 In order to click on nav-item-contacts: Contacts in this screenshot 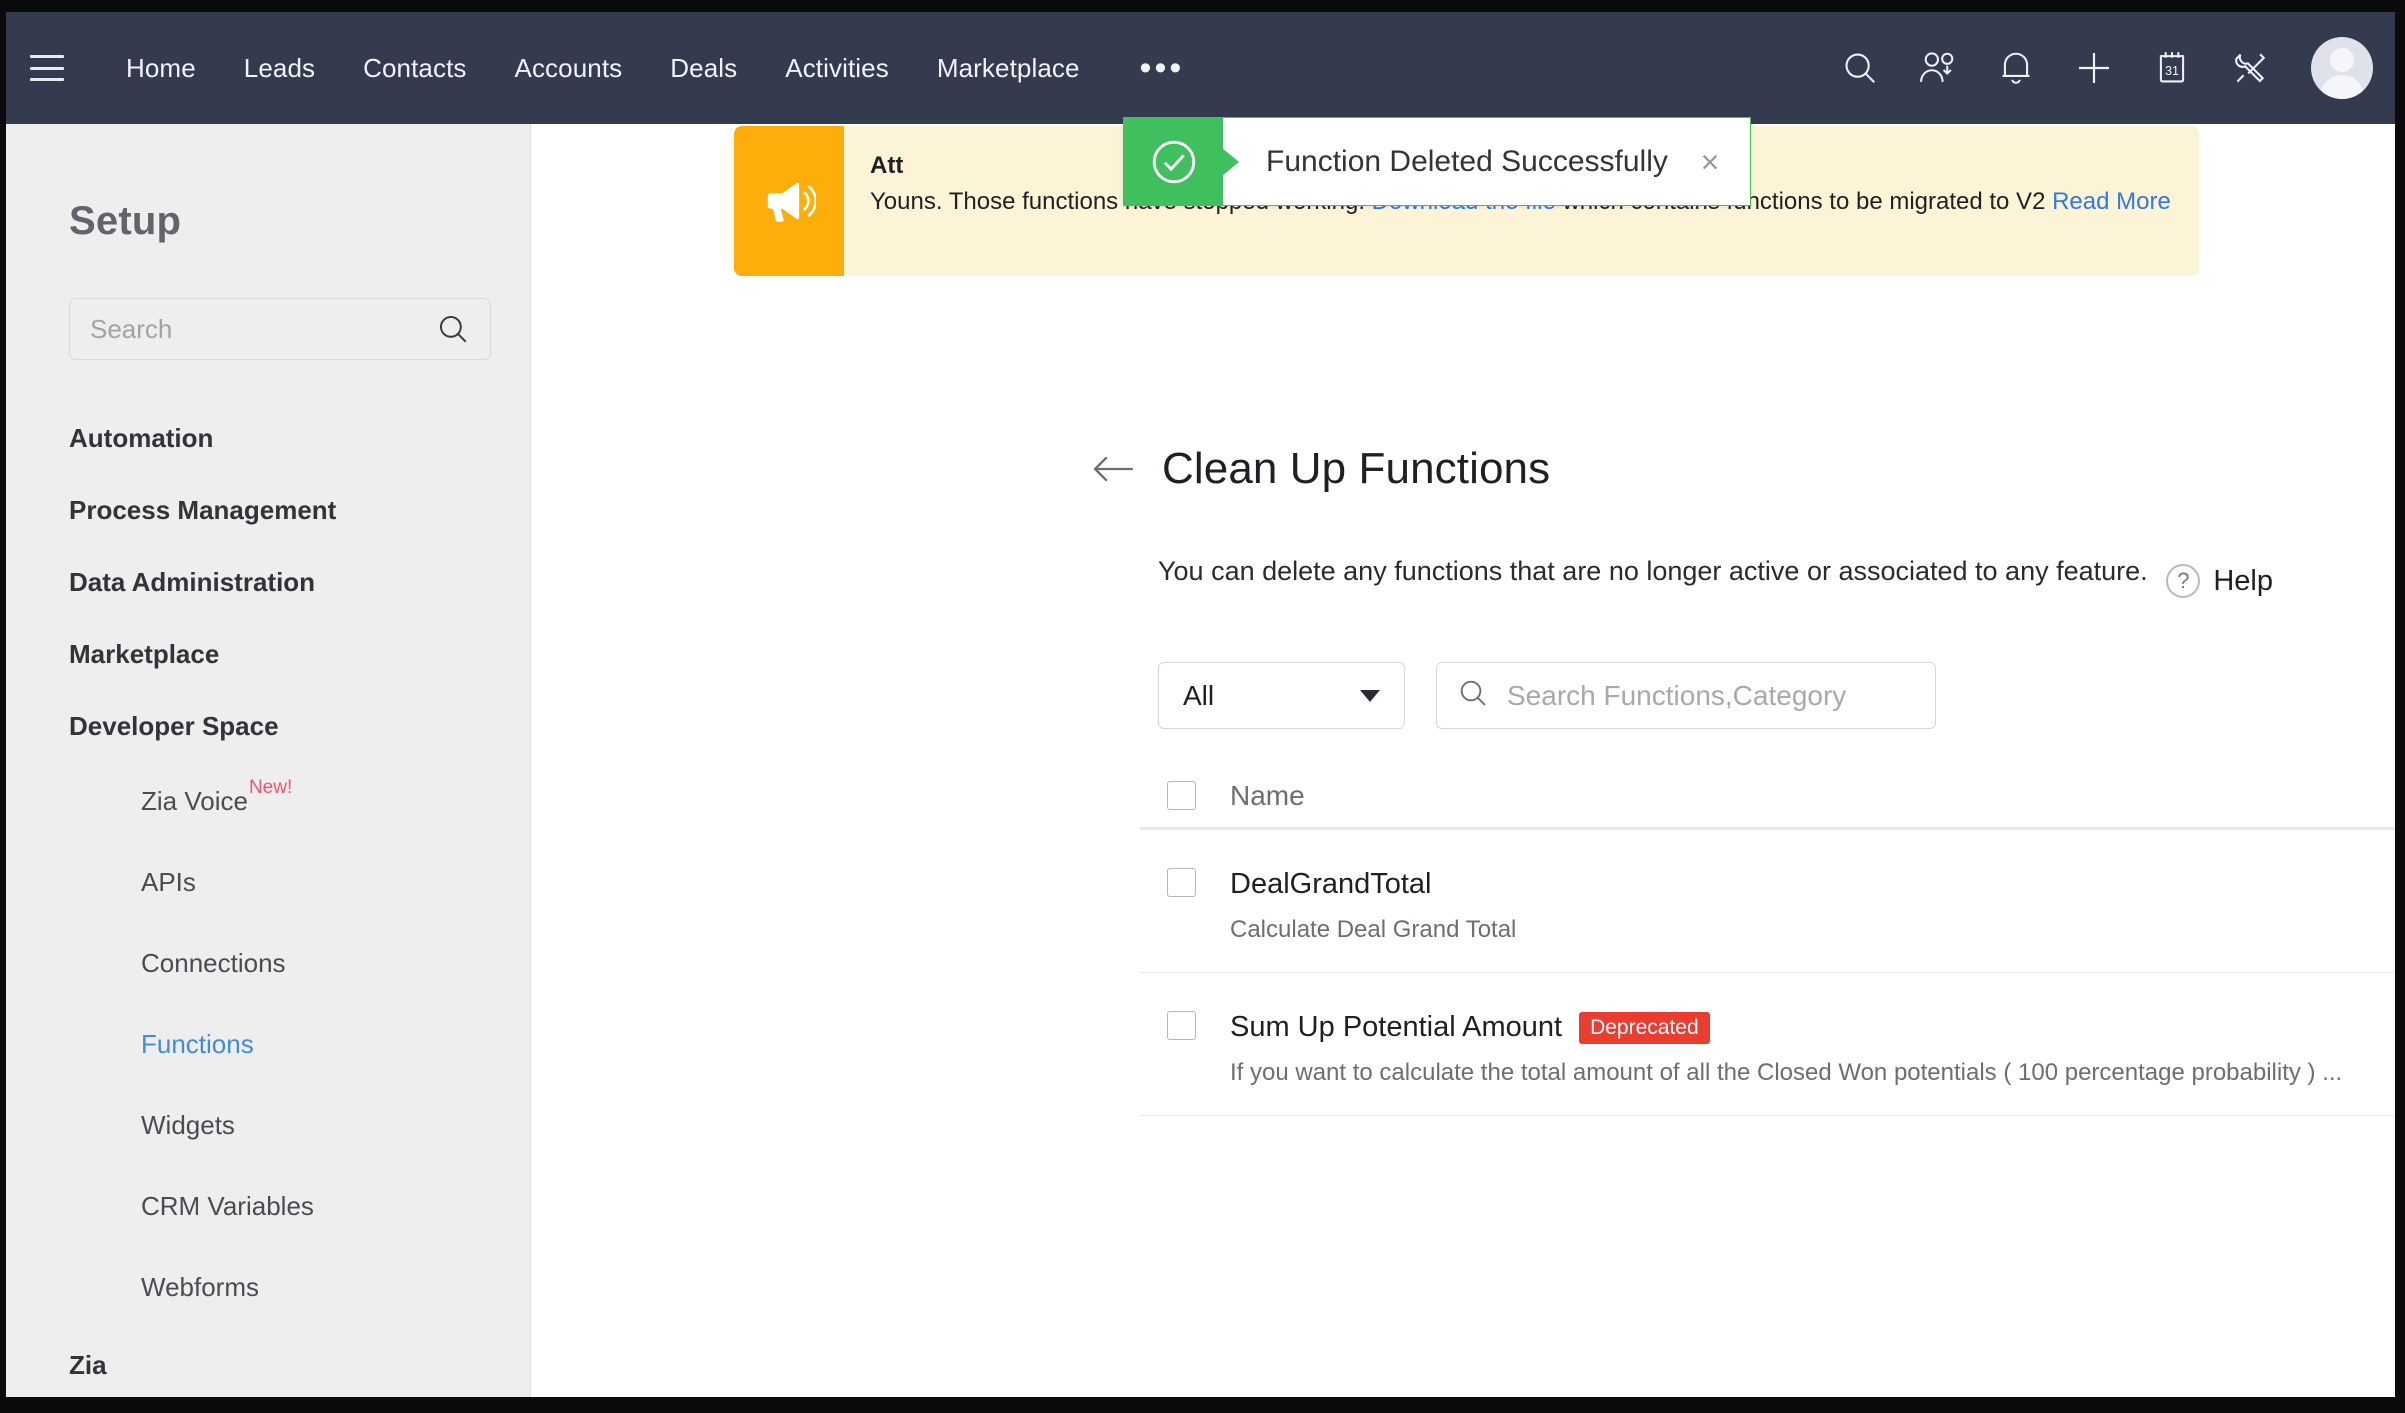, I will do `click(414, 68)`.